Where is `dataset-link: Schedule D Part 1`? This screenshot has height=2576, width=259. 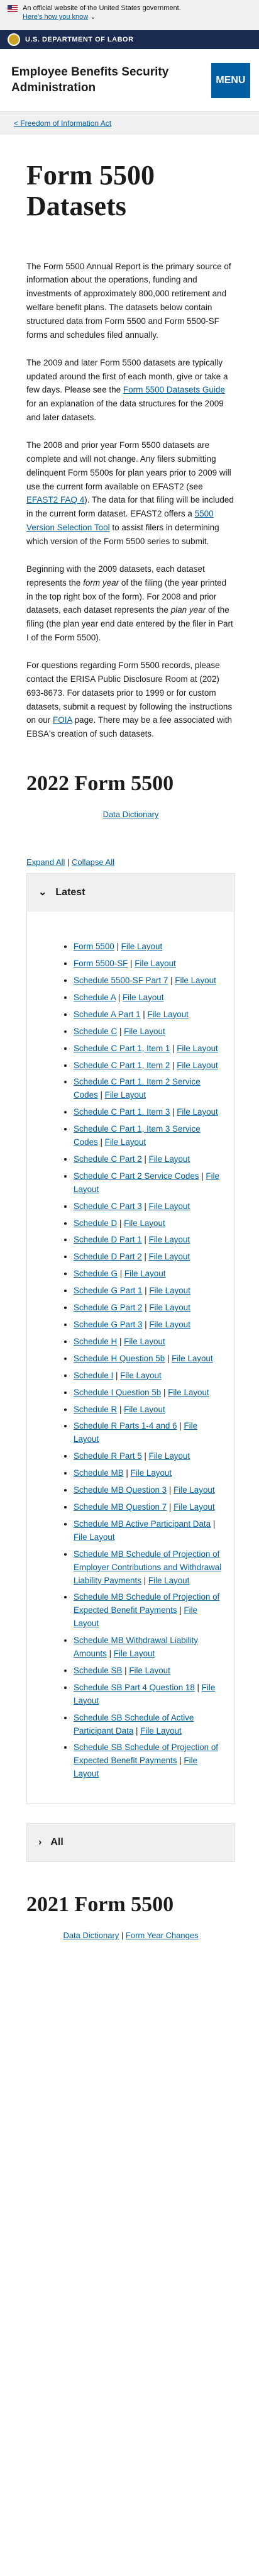 dataset-link: Schedule D Part 1 is located at coordinates (108, 1239).